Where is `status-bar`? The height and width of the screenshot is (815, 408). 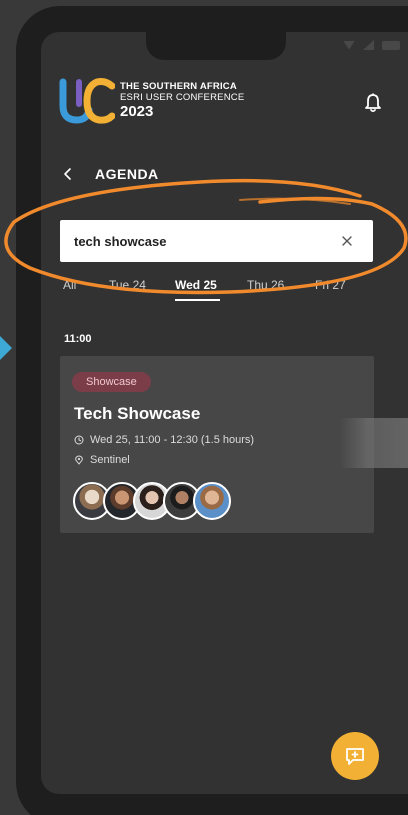
status-bar is located at coordinates (371, 45).